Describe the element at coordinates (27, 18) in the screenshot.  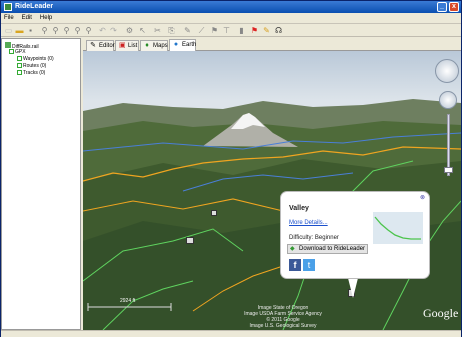
I see `menu-edit: Edit` at that location.